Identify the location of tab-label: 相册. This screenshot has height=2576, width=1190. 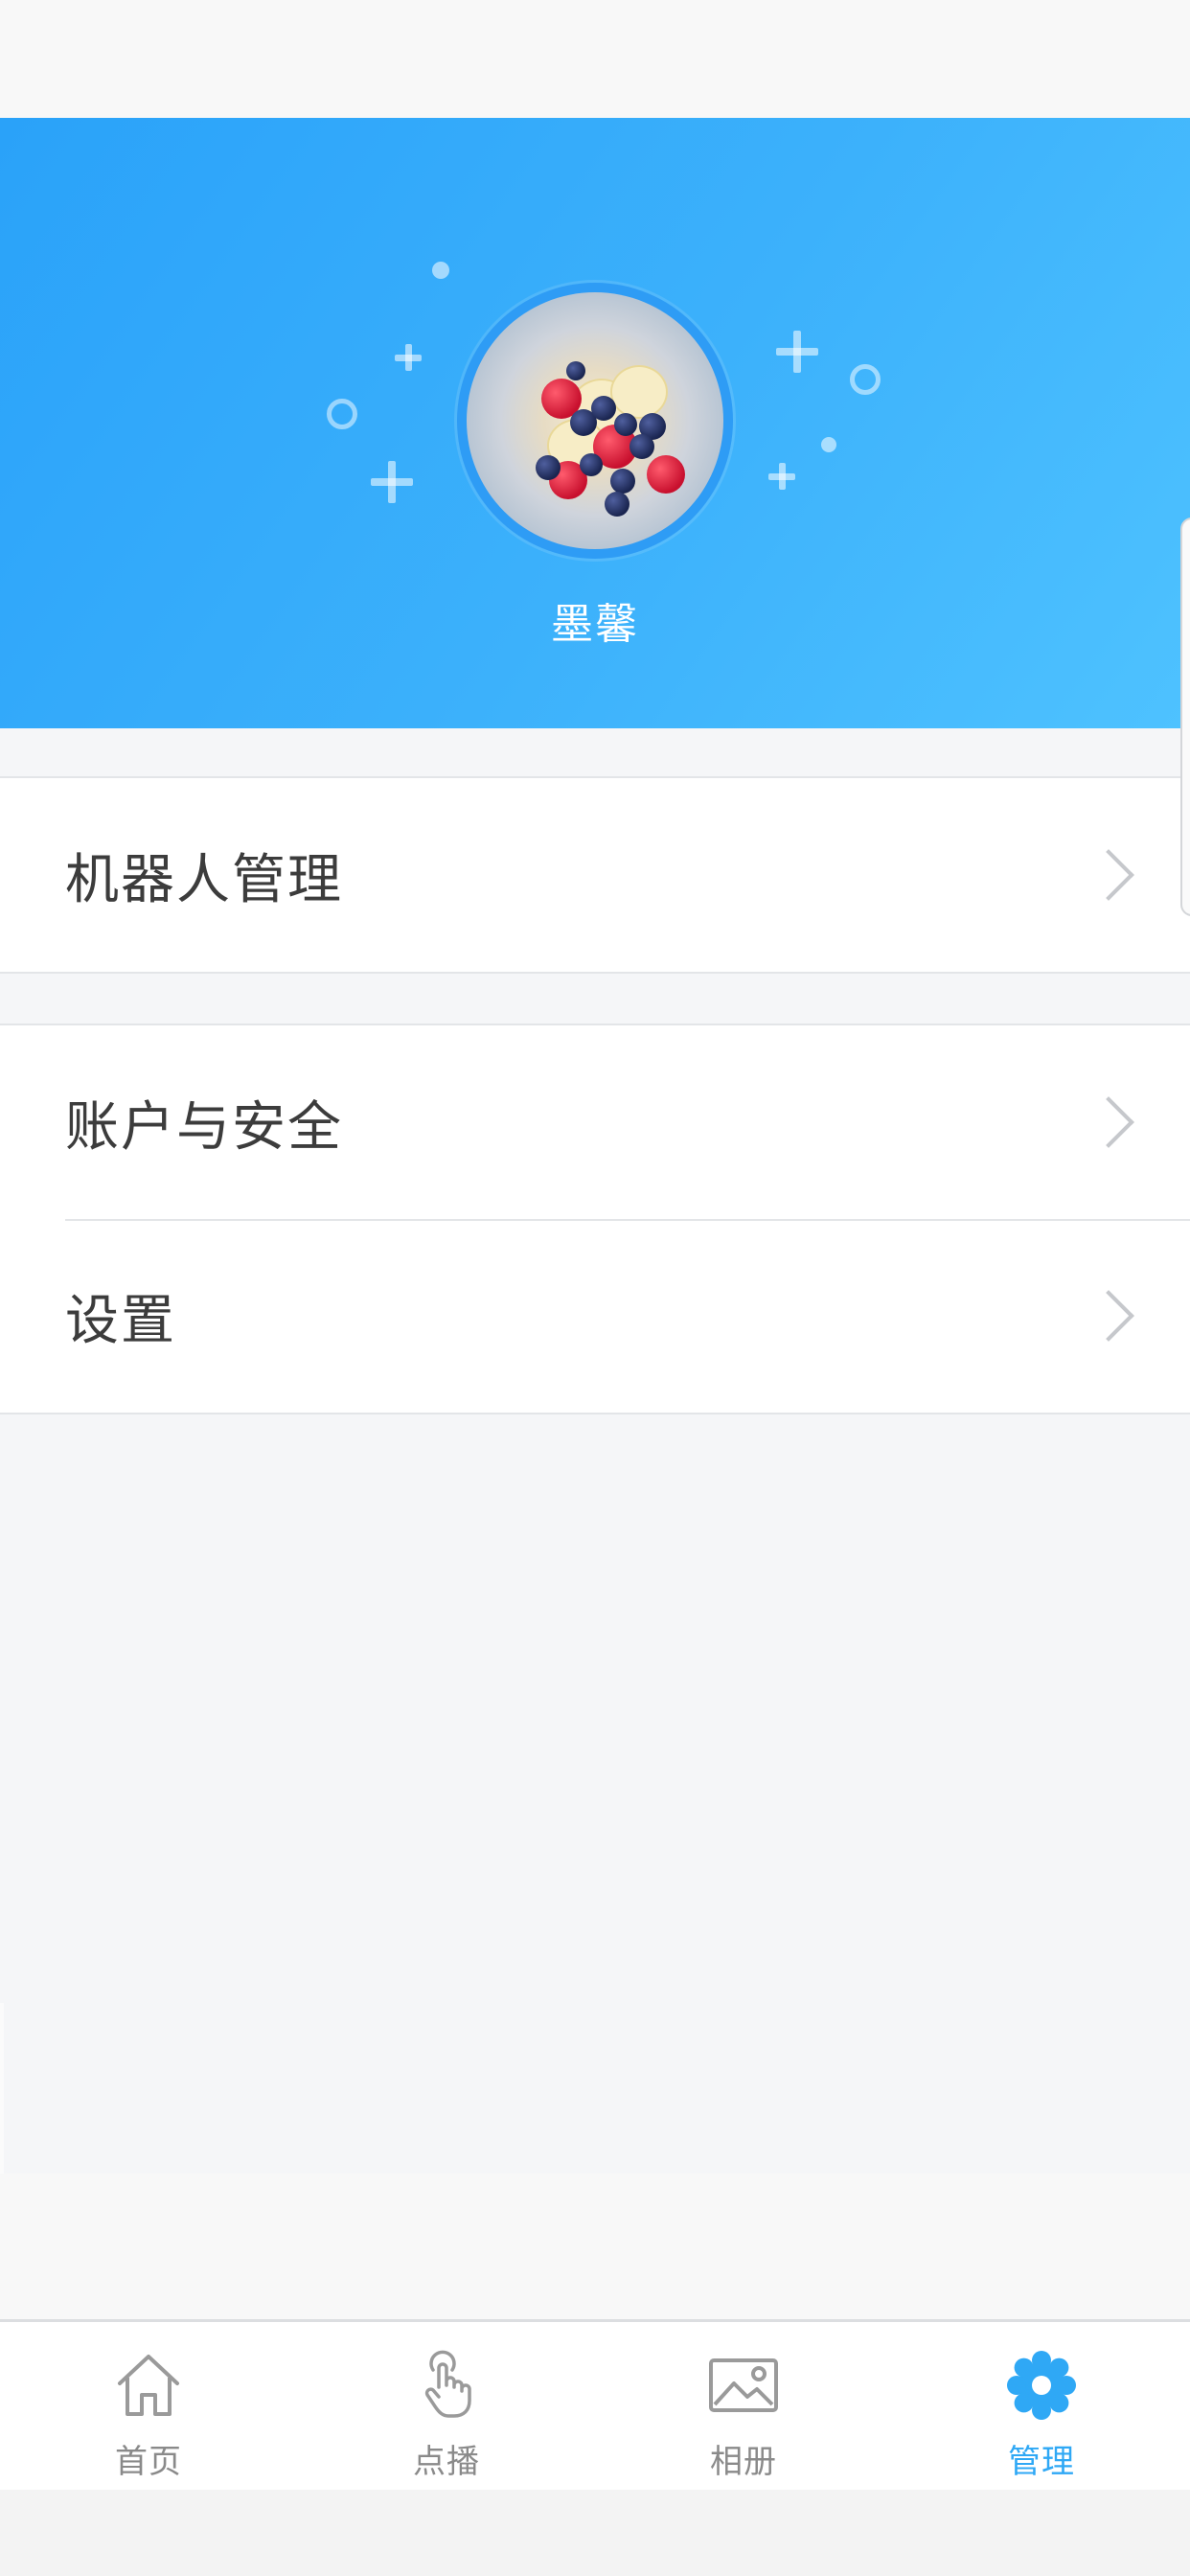
(744, 2462).